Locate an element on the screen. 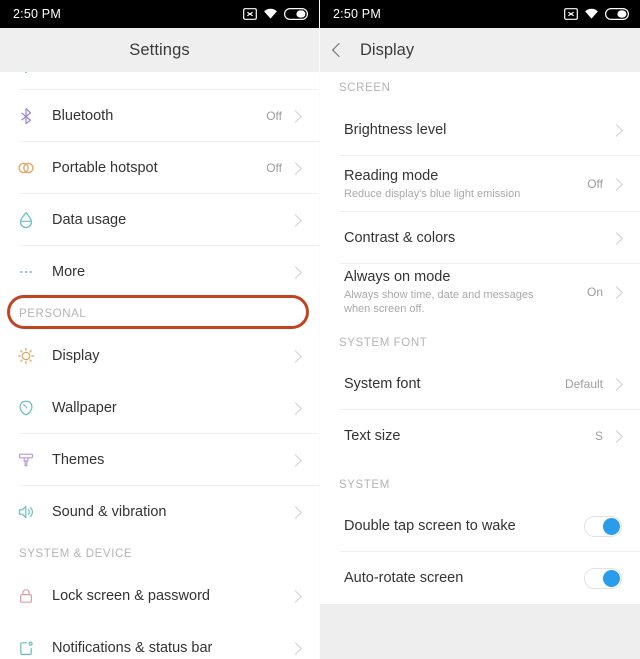 The image size is (640, 659). bluetooth-icon is located at coordinates (26, 116).